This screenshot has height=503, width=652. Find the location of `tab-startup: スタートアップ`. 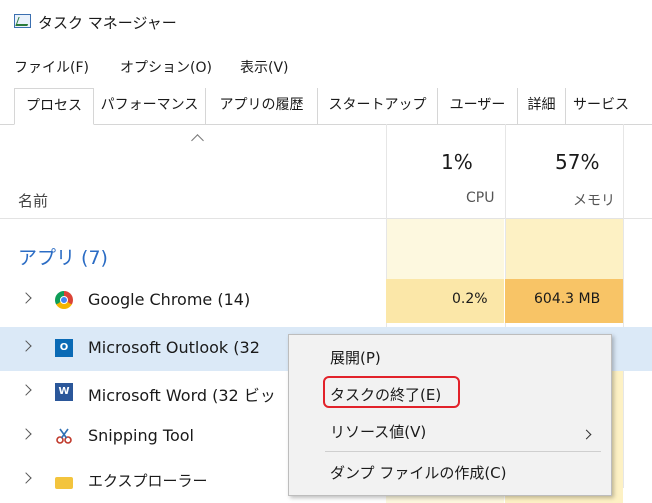

tab-startup: スタートアップ is located at coordinates (378, 106).